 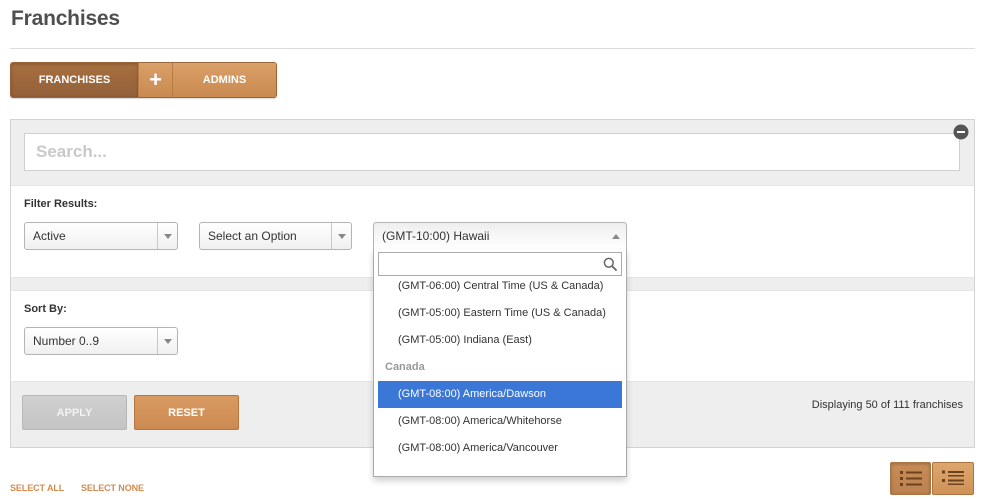 What do you see at coordinates (887, 405) in the screenshot?
I see `results-count: Displaying 50 of 111 franchises` at bounding box center [887, 405].